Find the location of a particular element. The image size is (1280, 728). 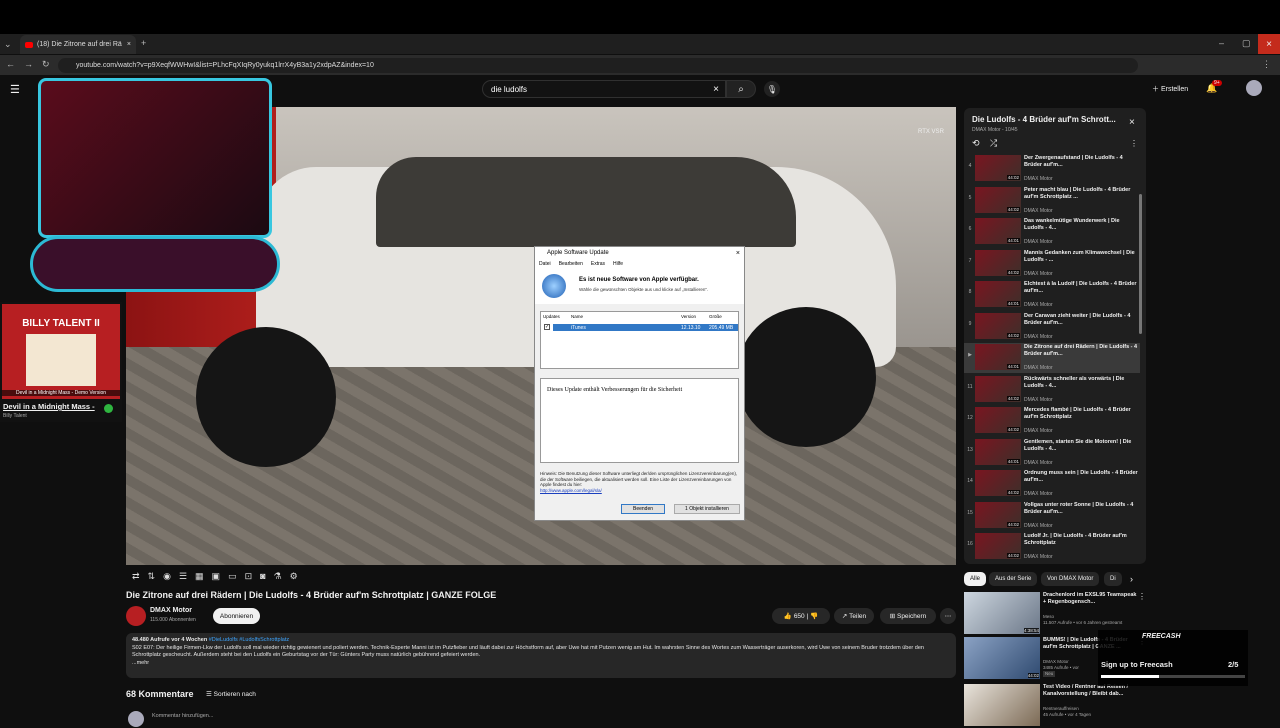

freecash-overlay: FREECASH Sign up to Freecash 2/5 is located at coordinates (1173, 658).